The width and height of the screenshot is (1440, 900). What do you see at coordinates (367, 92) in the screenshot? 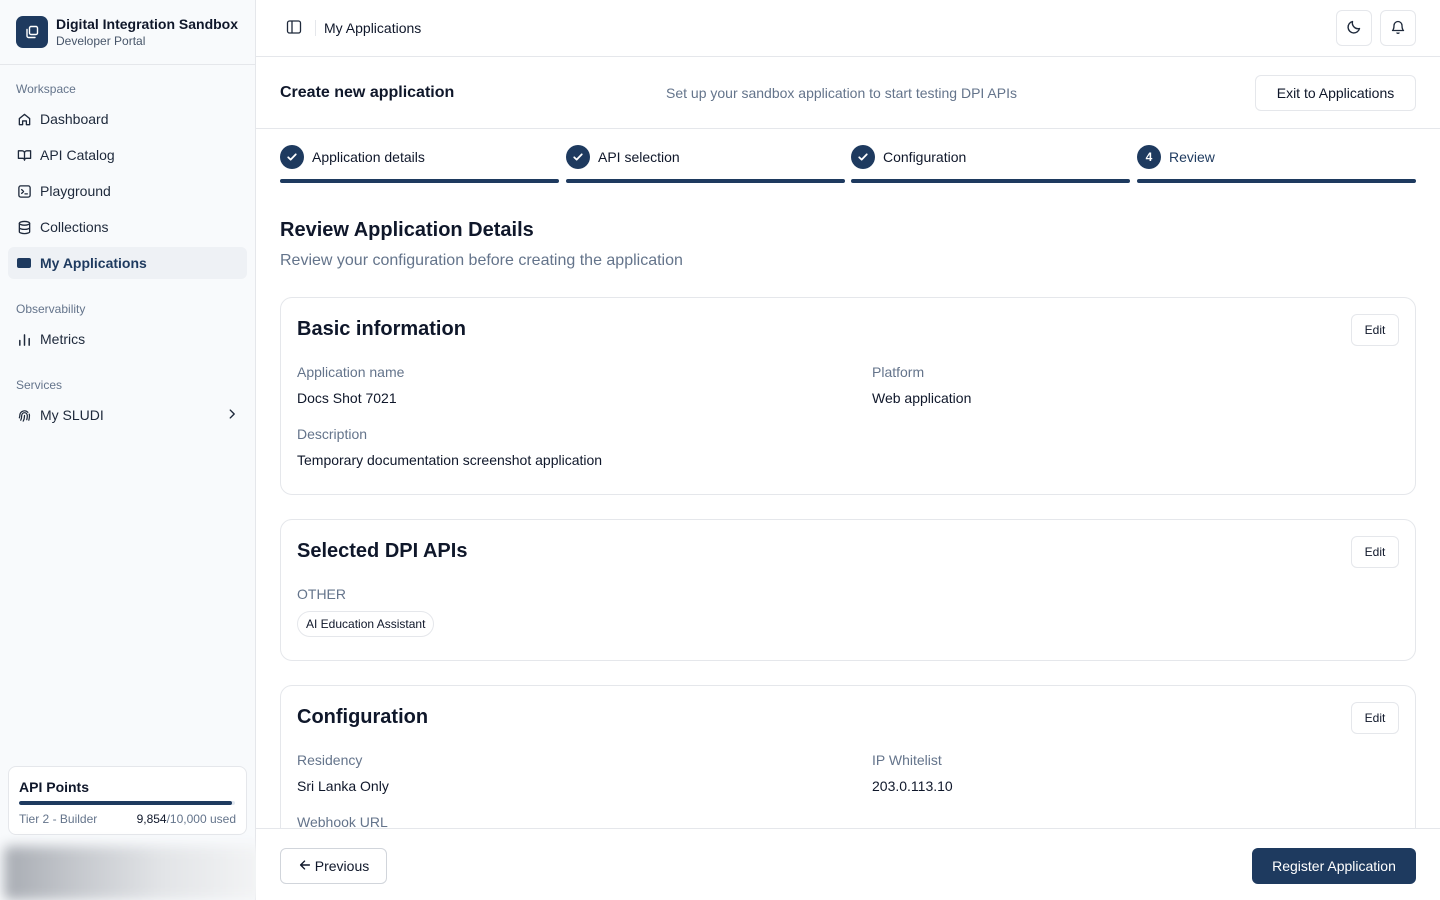
I see `create-app-title: Create new application` at bounding box center [367, 92].